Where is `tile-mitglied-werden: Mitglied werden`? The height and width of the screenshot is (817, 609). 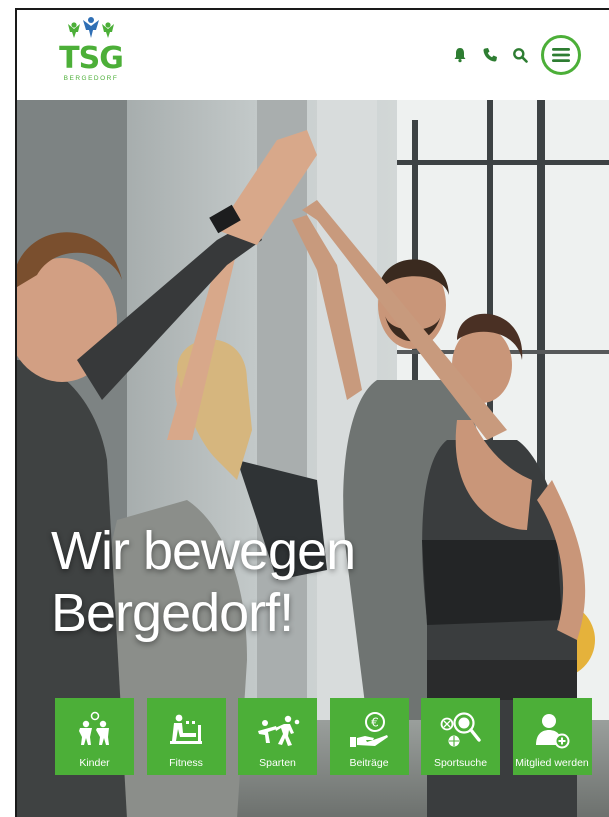
tile-mitglied-werden: Mitglied werden is located at coordinates (552, 736).